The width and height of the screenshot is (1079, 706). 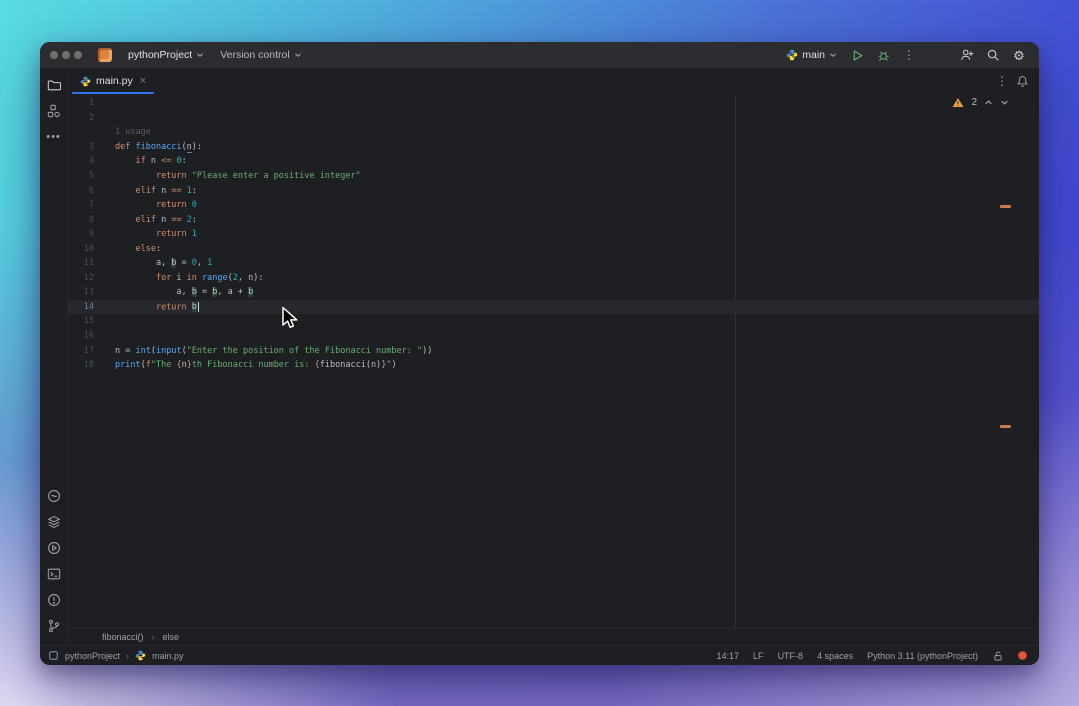 What do you see at coordinates (113, 81) in the screenshot?
I see `tab-main-py: main.py ×` at bounding box center [113, 81].